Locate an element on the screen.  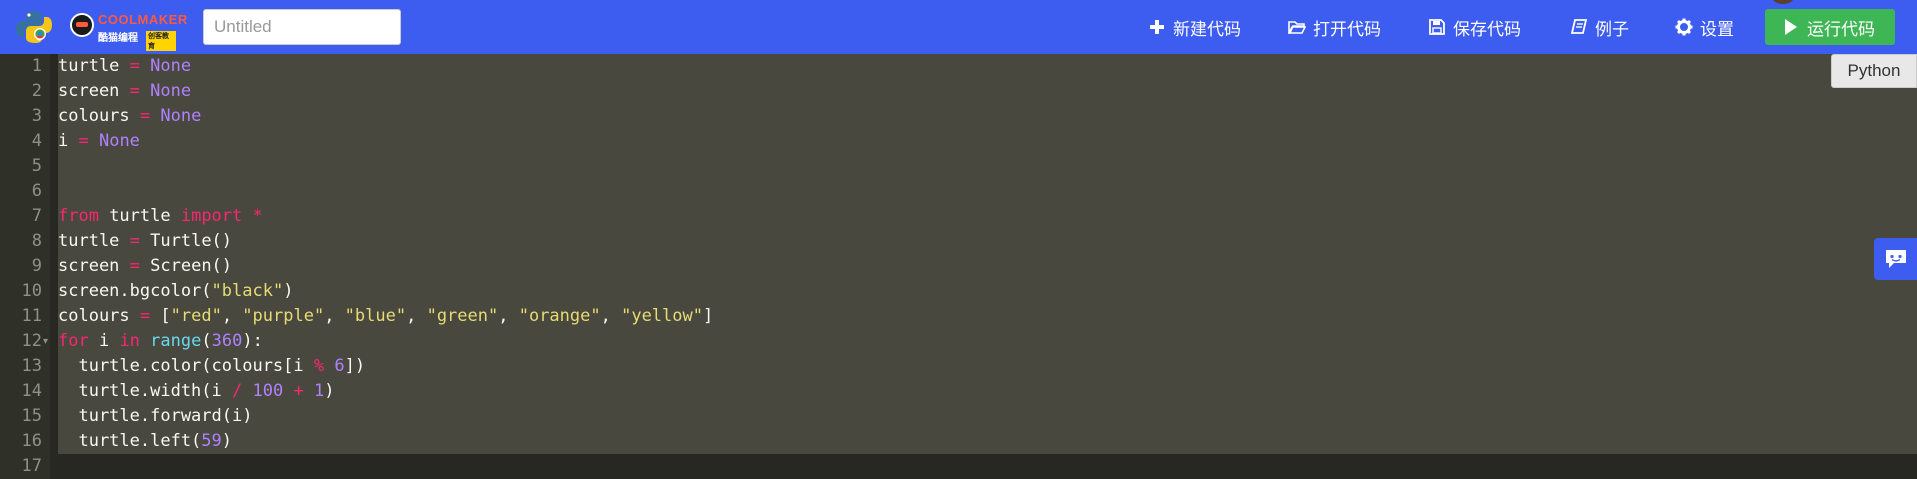
line-number: 6 is located at coordinates (36, 191).